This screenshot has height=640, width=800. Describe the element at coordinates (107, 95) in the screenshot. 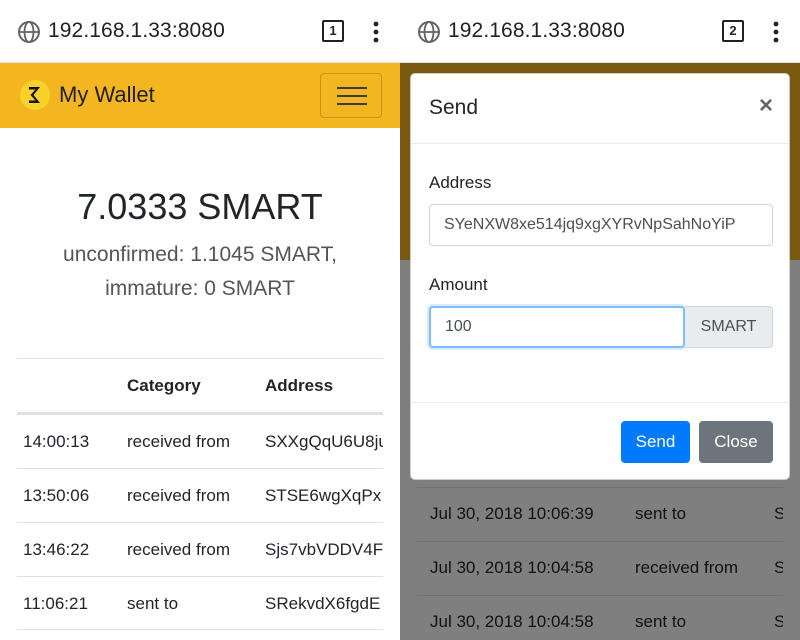

I see `brand-title: My Wallet` at that location.